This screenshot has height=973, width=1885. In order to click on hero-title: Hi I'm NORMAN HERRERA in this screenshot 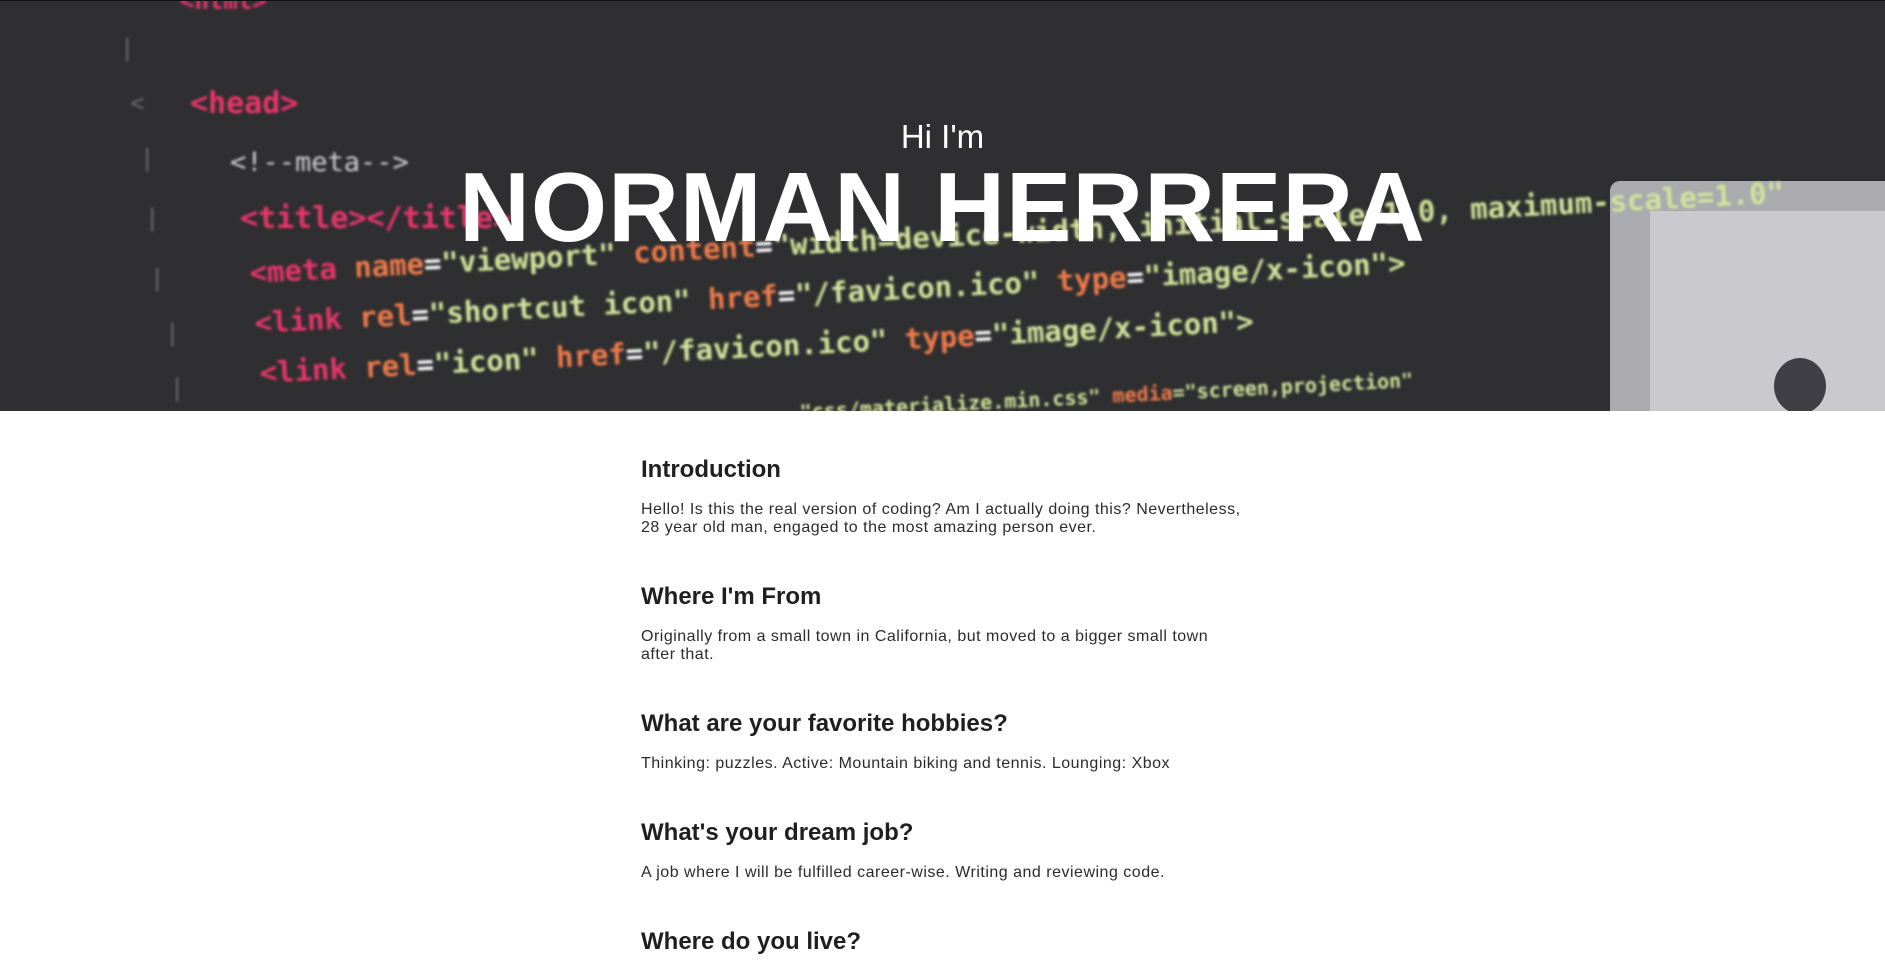, I will do `click(942, 187)`.